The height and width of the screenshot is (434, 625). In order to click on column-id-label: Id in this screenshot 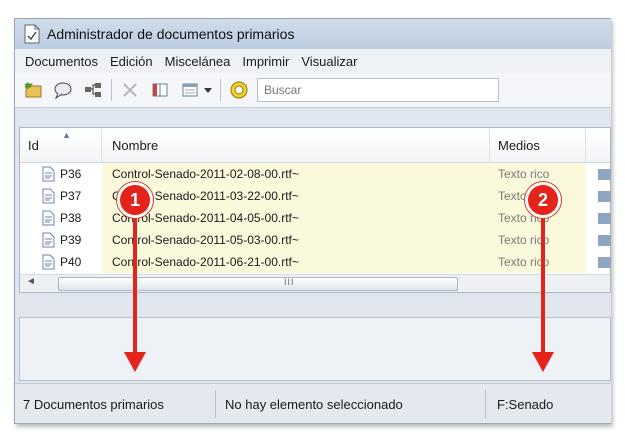, I will do `click(33, 145)`.